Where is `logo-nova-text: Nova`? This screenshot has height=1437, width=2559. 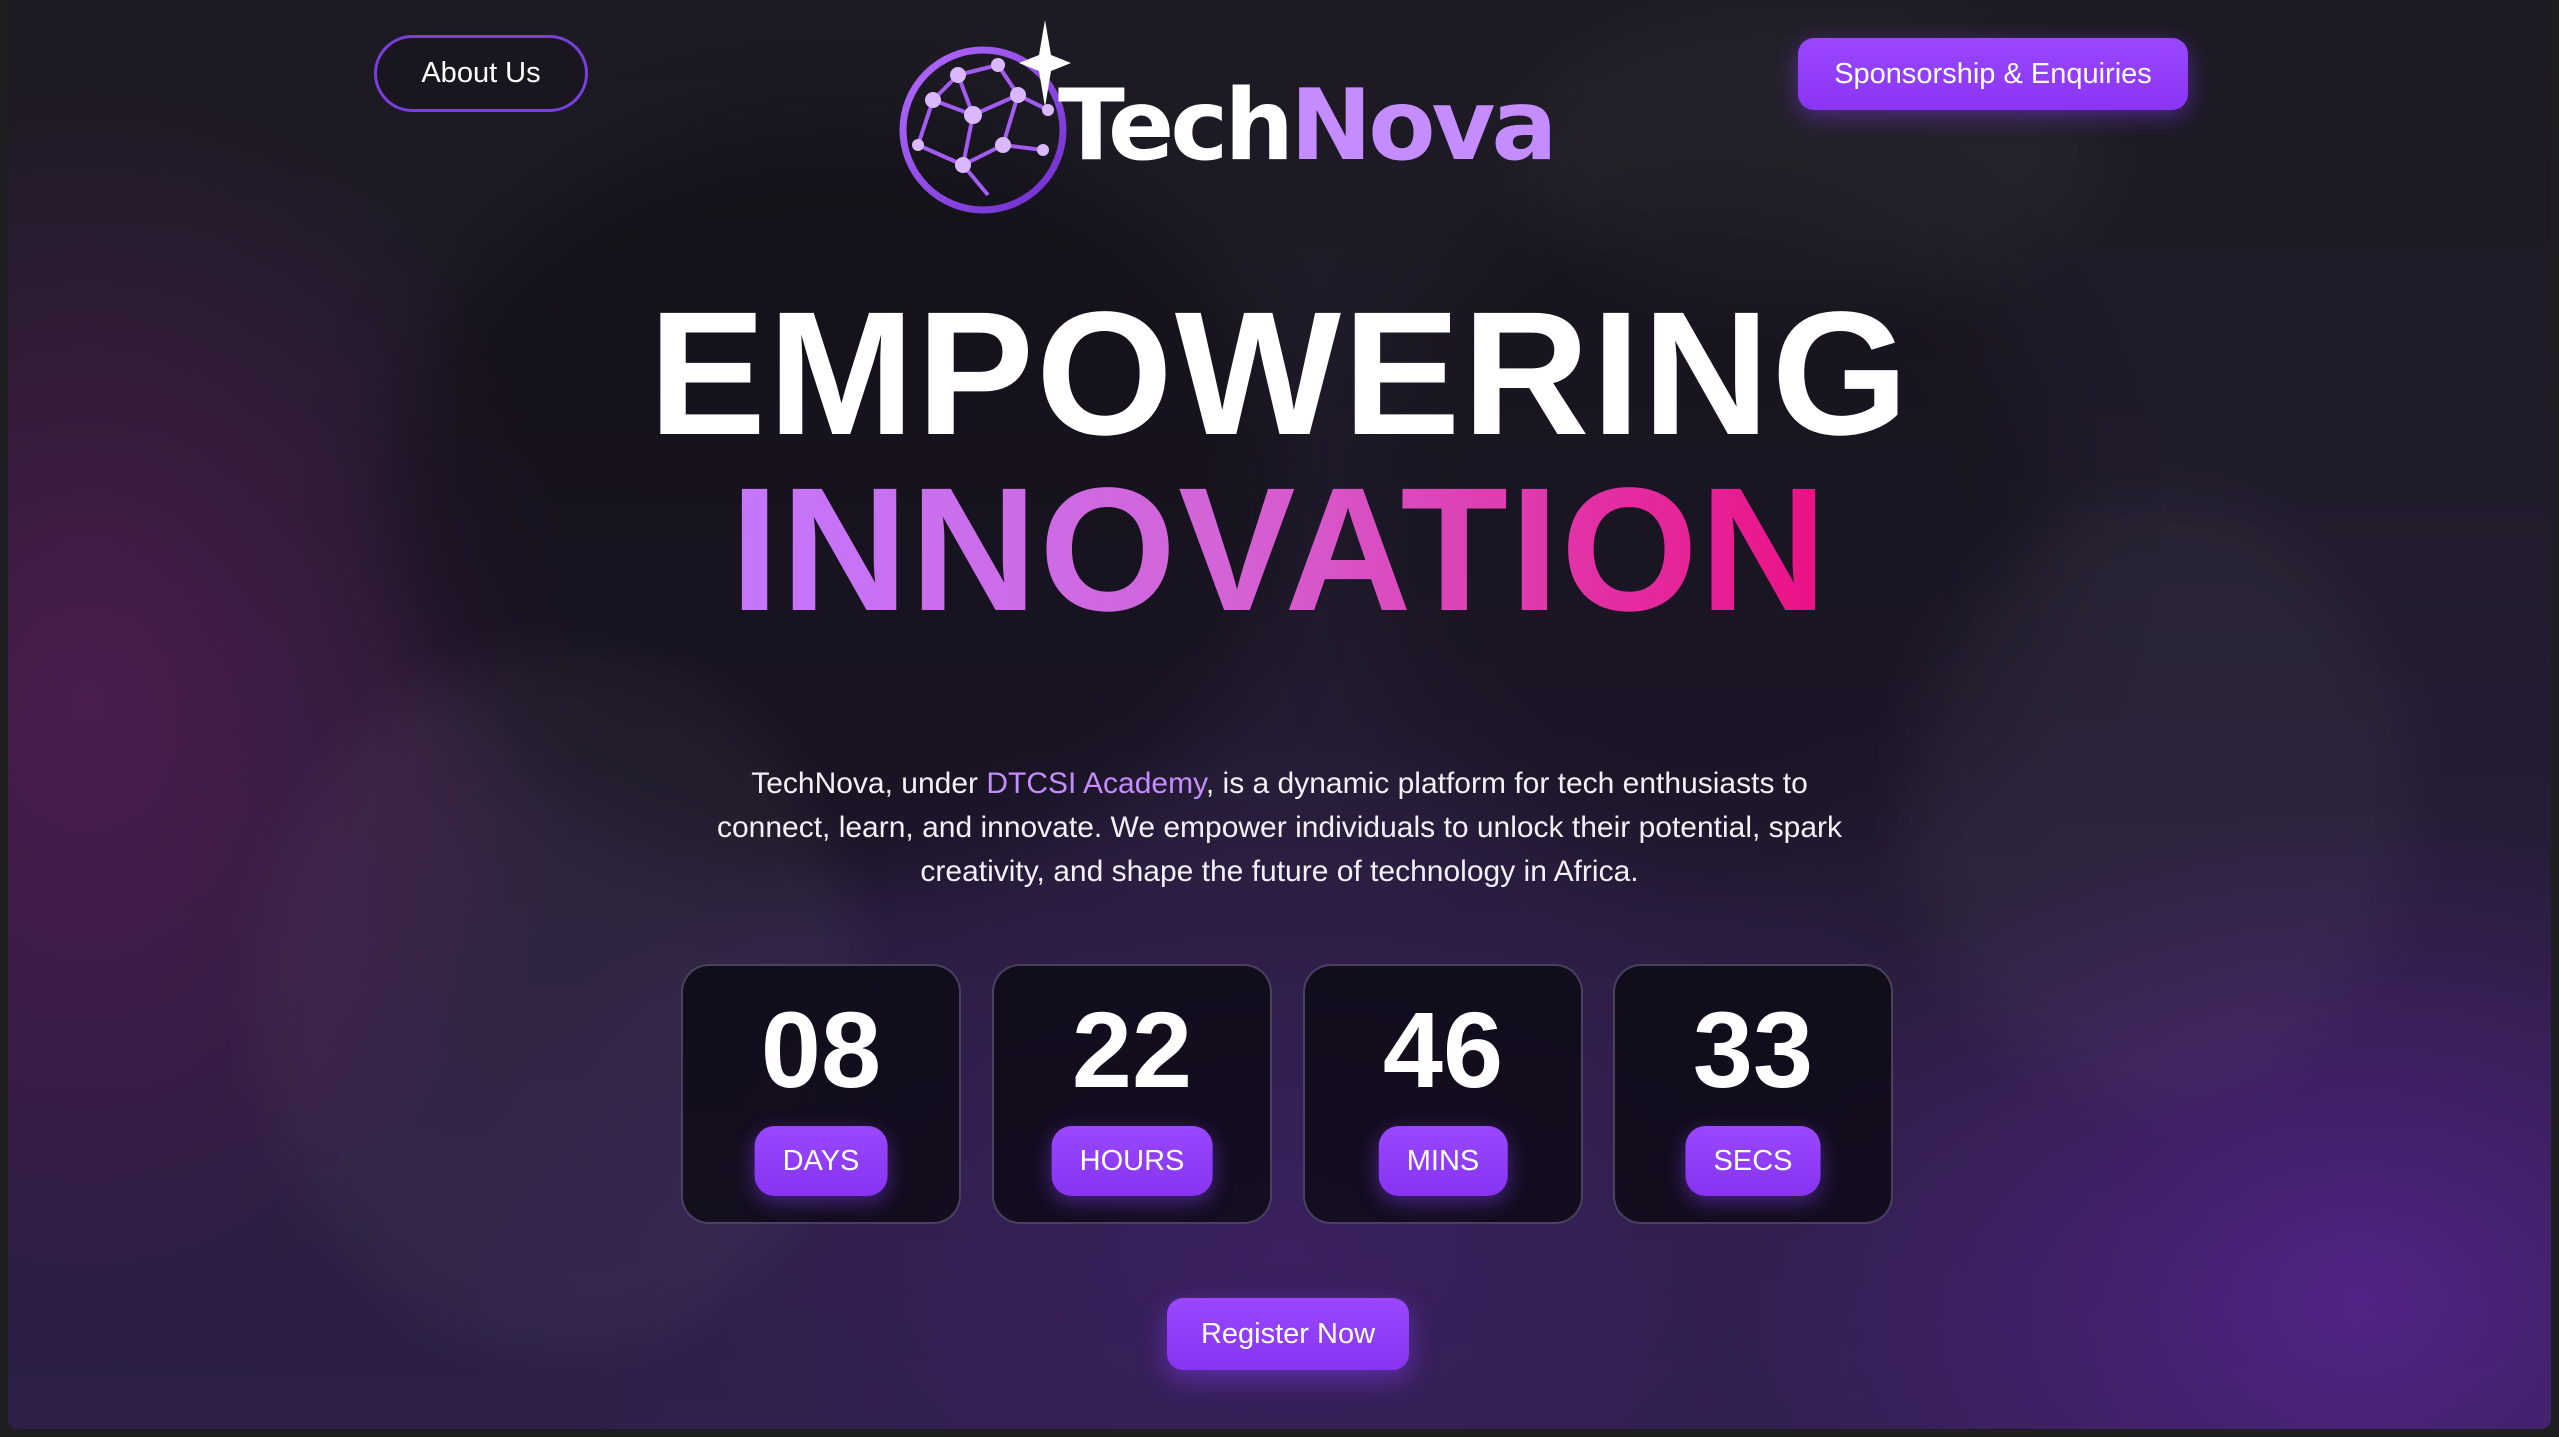 logo-nova-text: Nova is located at coordinates (1423, 126).